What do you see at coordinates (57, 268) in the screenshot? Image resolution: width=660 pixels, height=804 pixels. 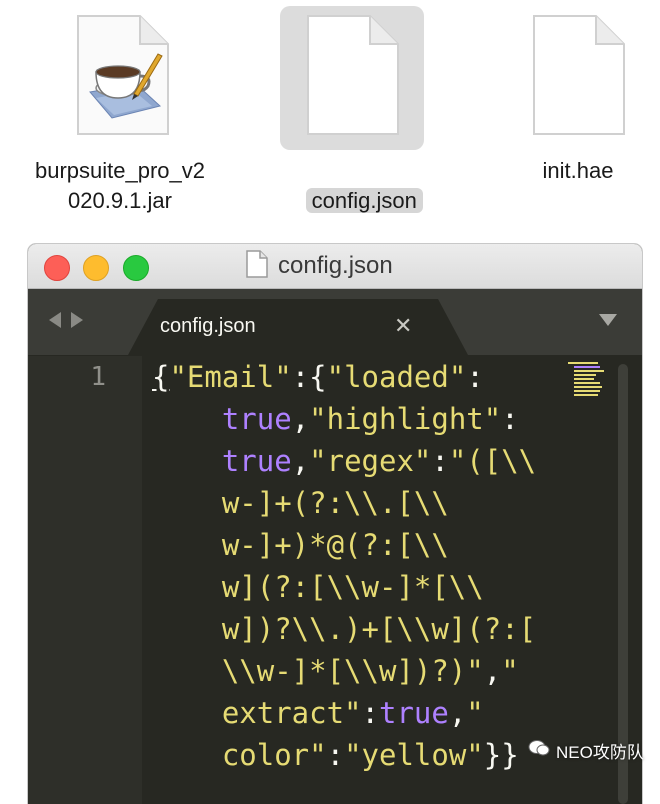 I see `close-window-button` at bounding box center [57, 268].